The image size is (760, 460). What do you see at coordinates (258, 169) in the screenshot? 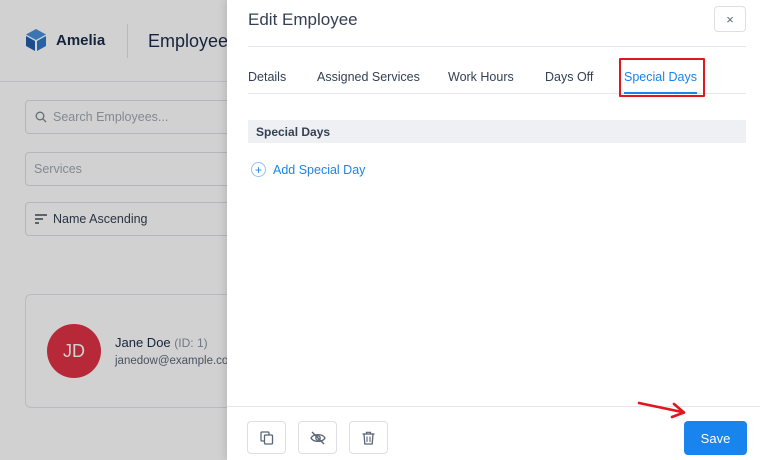
I see `plus-circle-icon: +` at bounding box center [258, 169].